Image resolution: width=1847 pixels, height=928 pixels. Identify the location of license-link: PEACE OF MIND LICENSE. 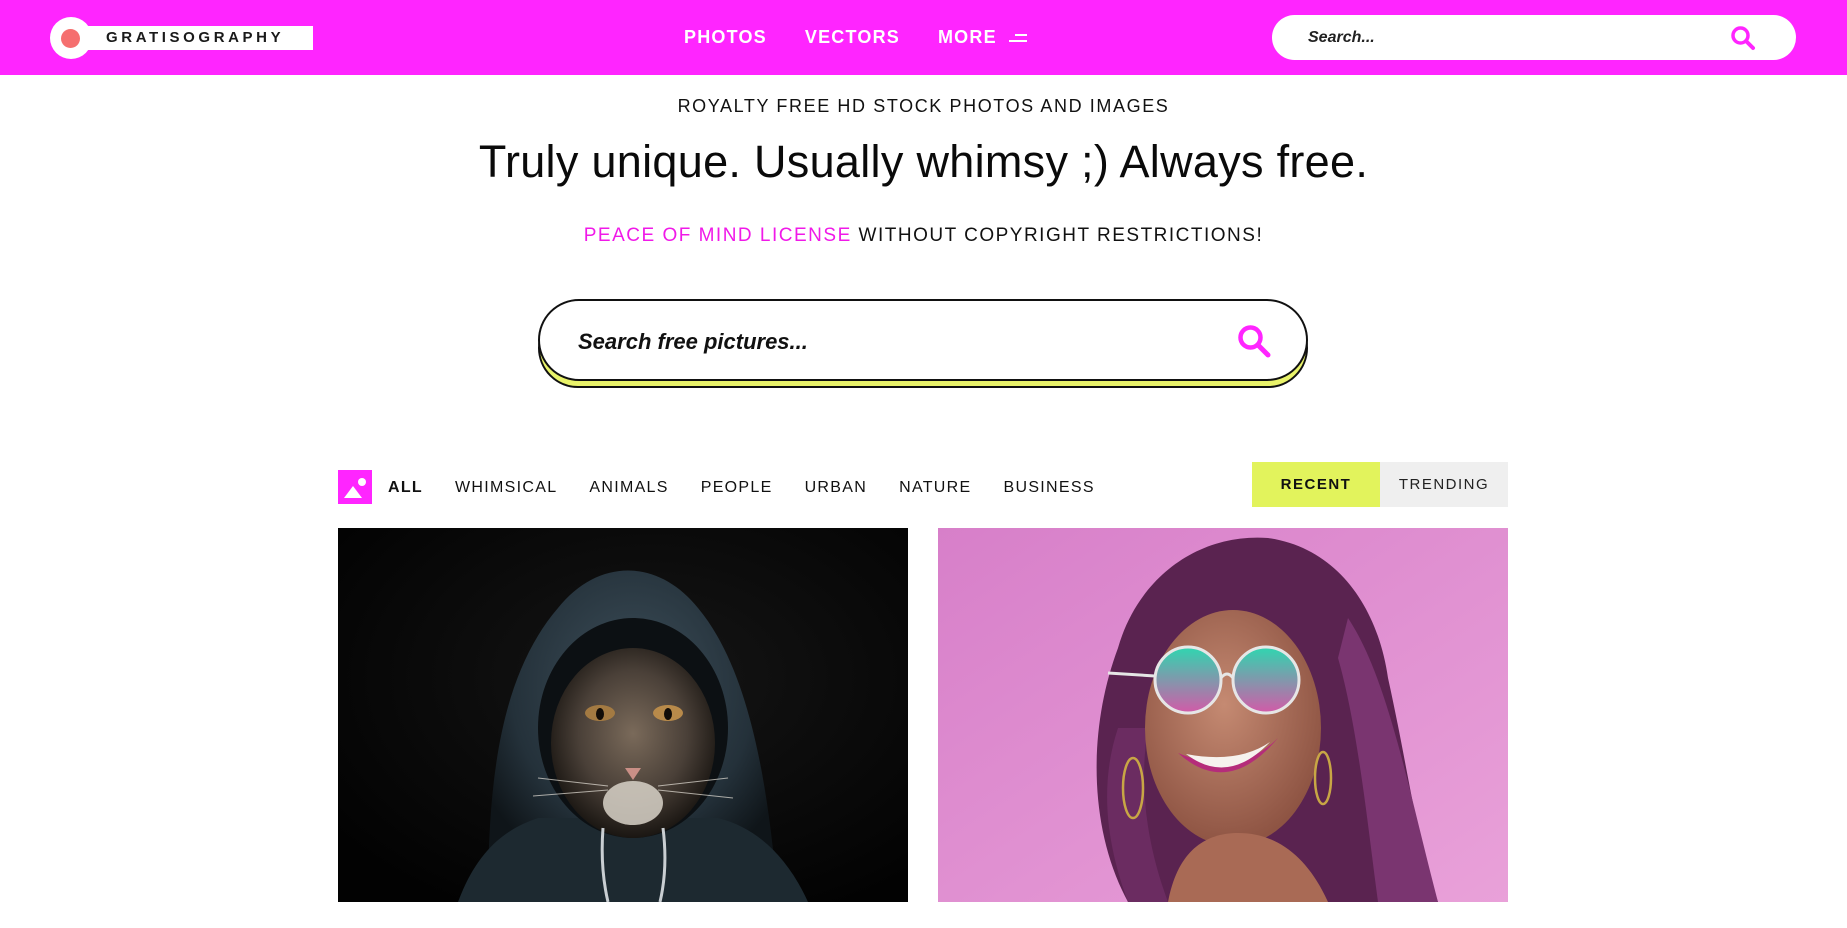
(718, 235).